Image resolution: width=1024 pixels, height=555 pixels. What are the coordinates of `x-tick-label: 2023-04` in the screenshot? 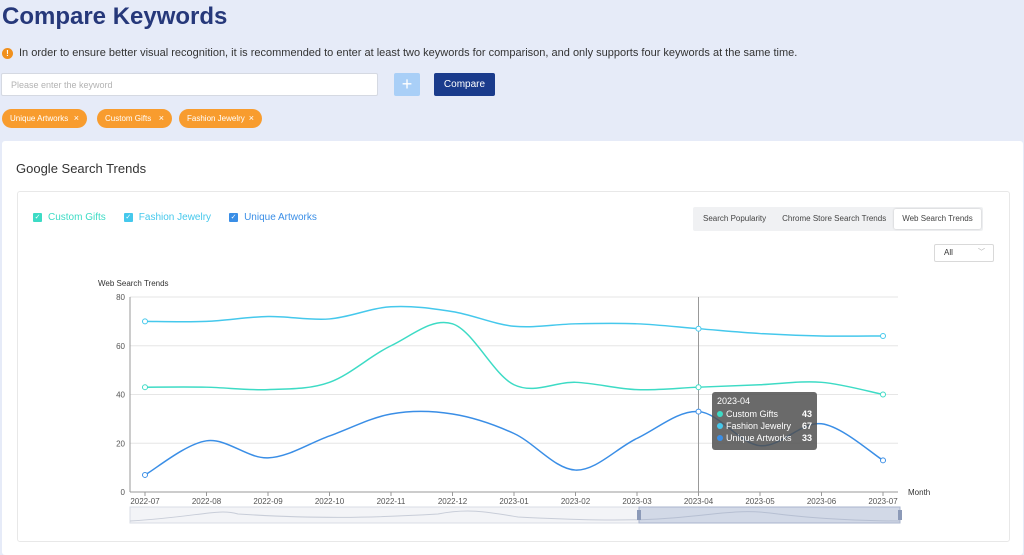 It's located at (699, 501).